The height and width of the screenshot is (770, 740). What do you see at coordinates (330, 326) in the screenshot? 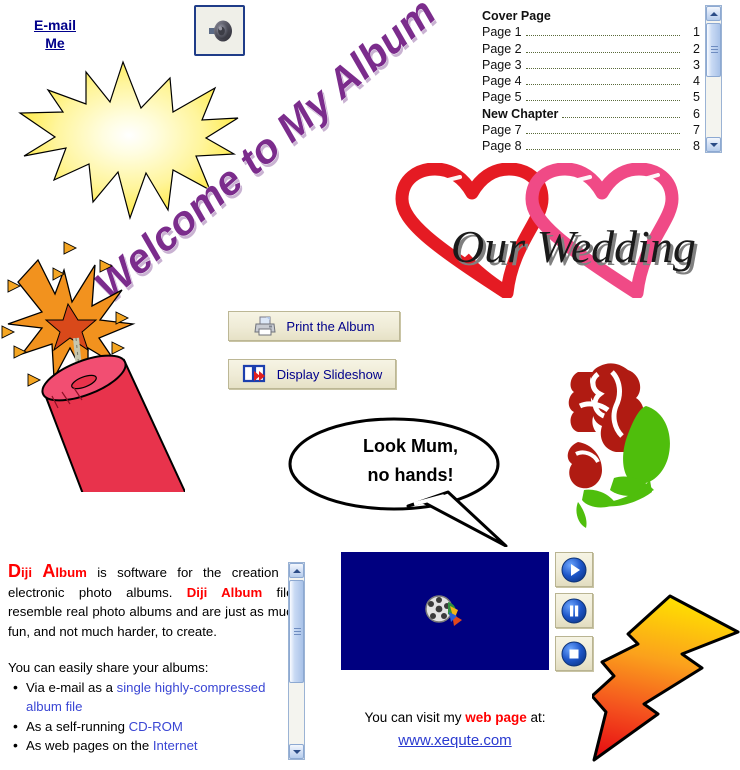
I see `print-album-label: Print the Album` at bounding box center [330, 326].